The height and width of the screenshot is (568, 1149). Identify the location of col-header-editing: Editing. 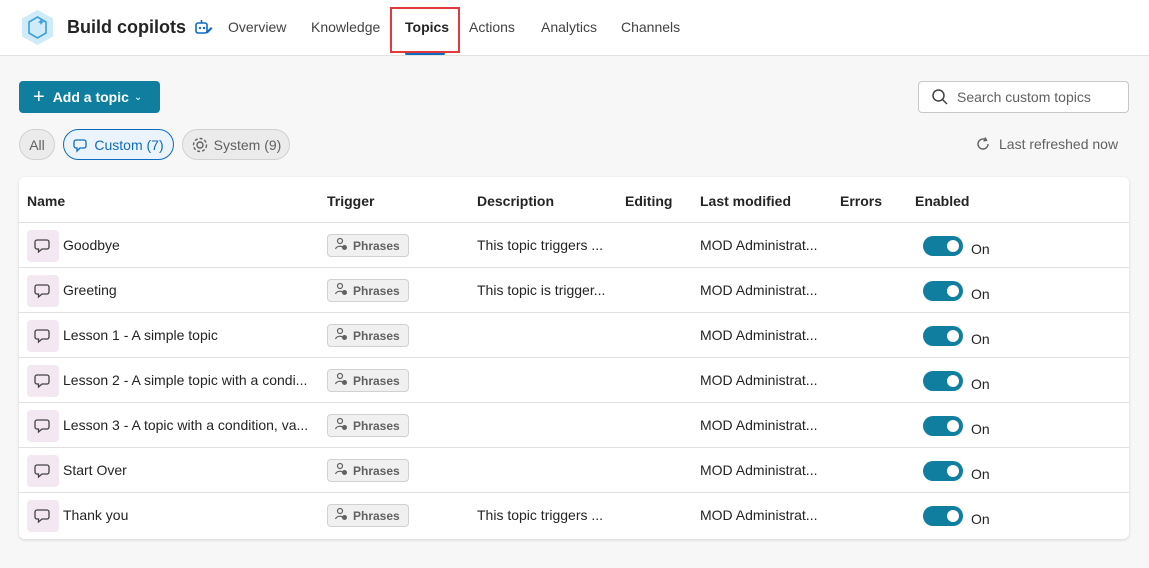
(648, 201).